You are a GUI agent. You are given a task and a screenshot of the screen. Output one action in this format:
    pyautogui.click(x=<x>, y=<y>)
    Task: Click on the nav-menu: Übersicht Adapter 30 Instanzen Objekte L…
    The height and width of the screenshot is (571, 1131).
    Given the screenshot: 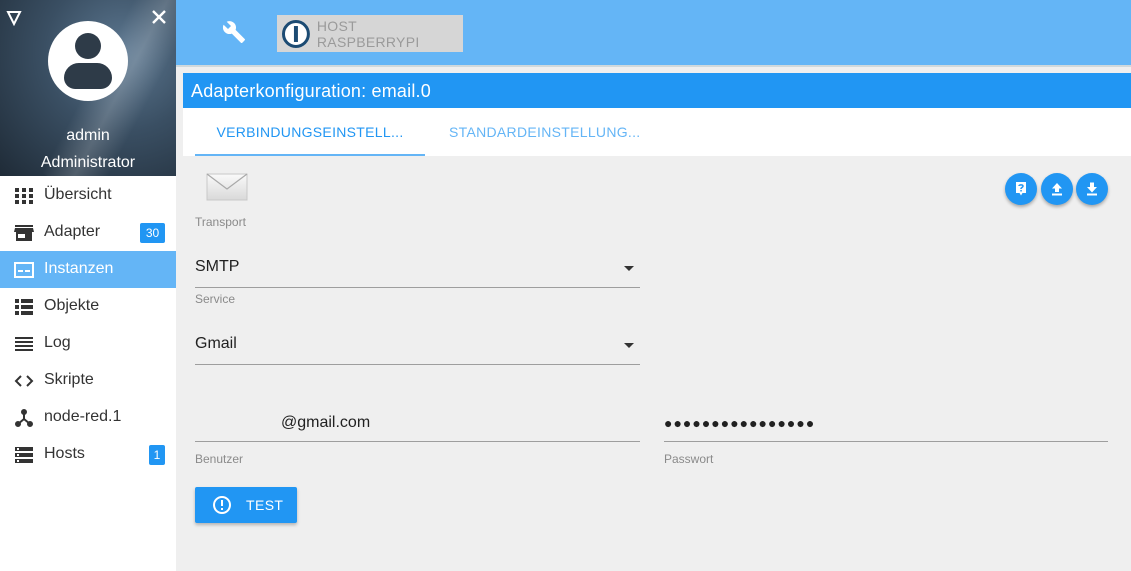 What is the action you would take?
    pyautogui.click(x=88, y=325)
    